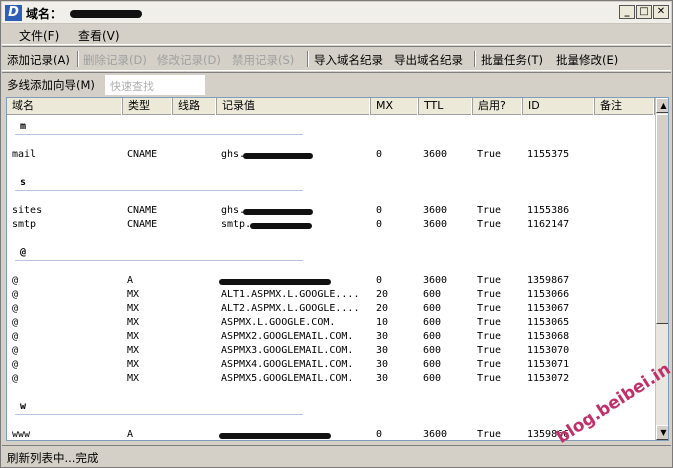 The width and height of the screenshot is (673, 468). Describe the element at coordinates (331, 211) in the screenshot. I see `table-row: sites CNAME ghs. 0 3600 True 1155386` at that location.